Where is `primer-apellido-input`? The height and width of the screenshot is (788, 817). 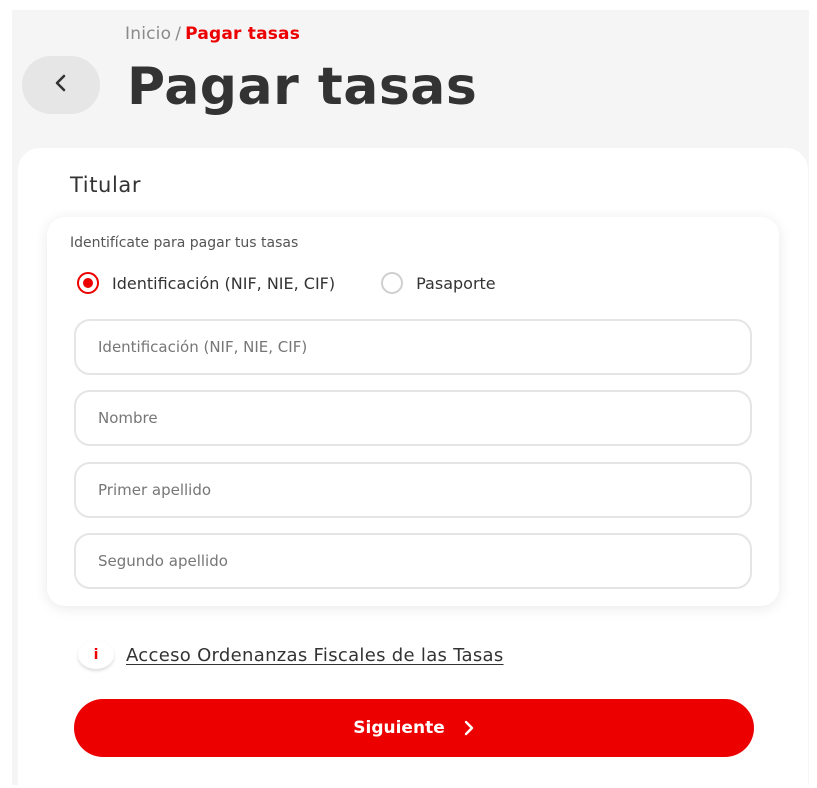
primer-apellido-input is located at coordinates (413, 490).